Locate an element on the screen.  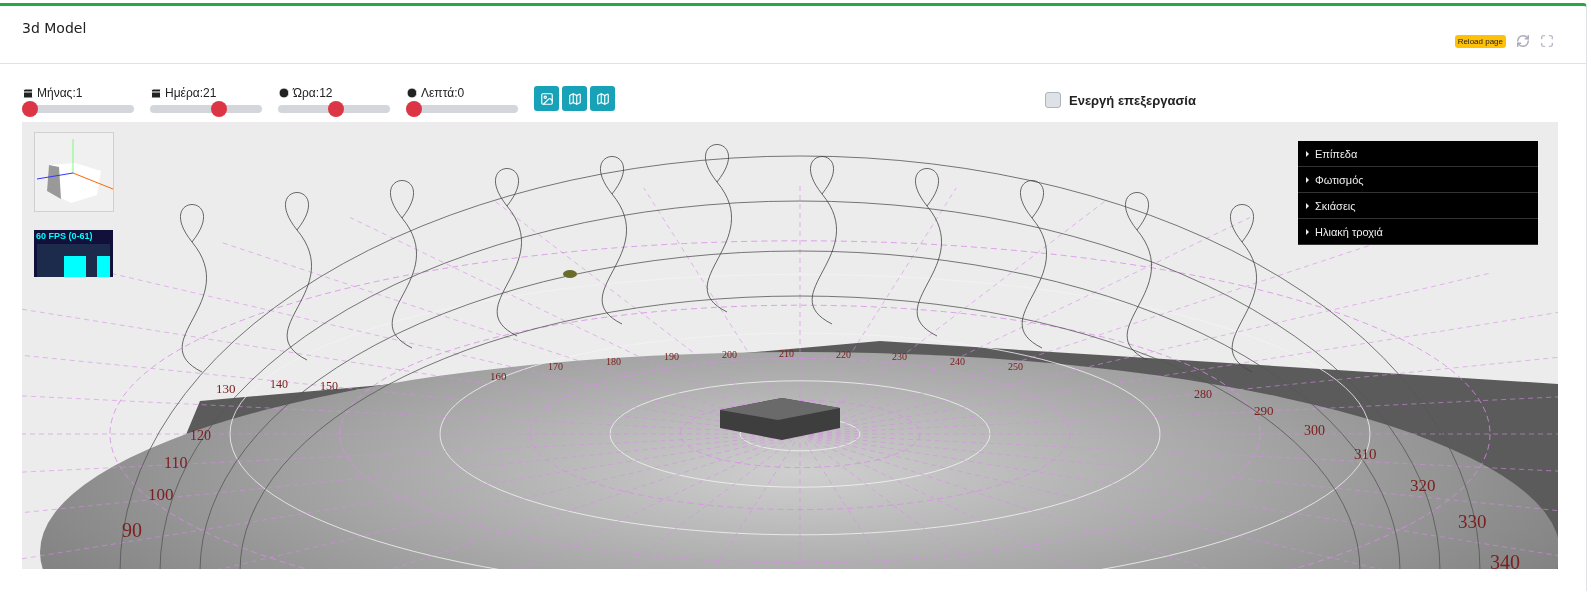
degree-label: 300 is located at coordinates (1314, 431).